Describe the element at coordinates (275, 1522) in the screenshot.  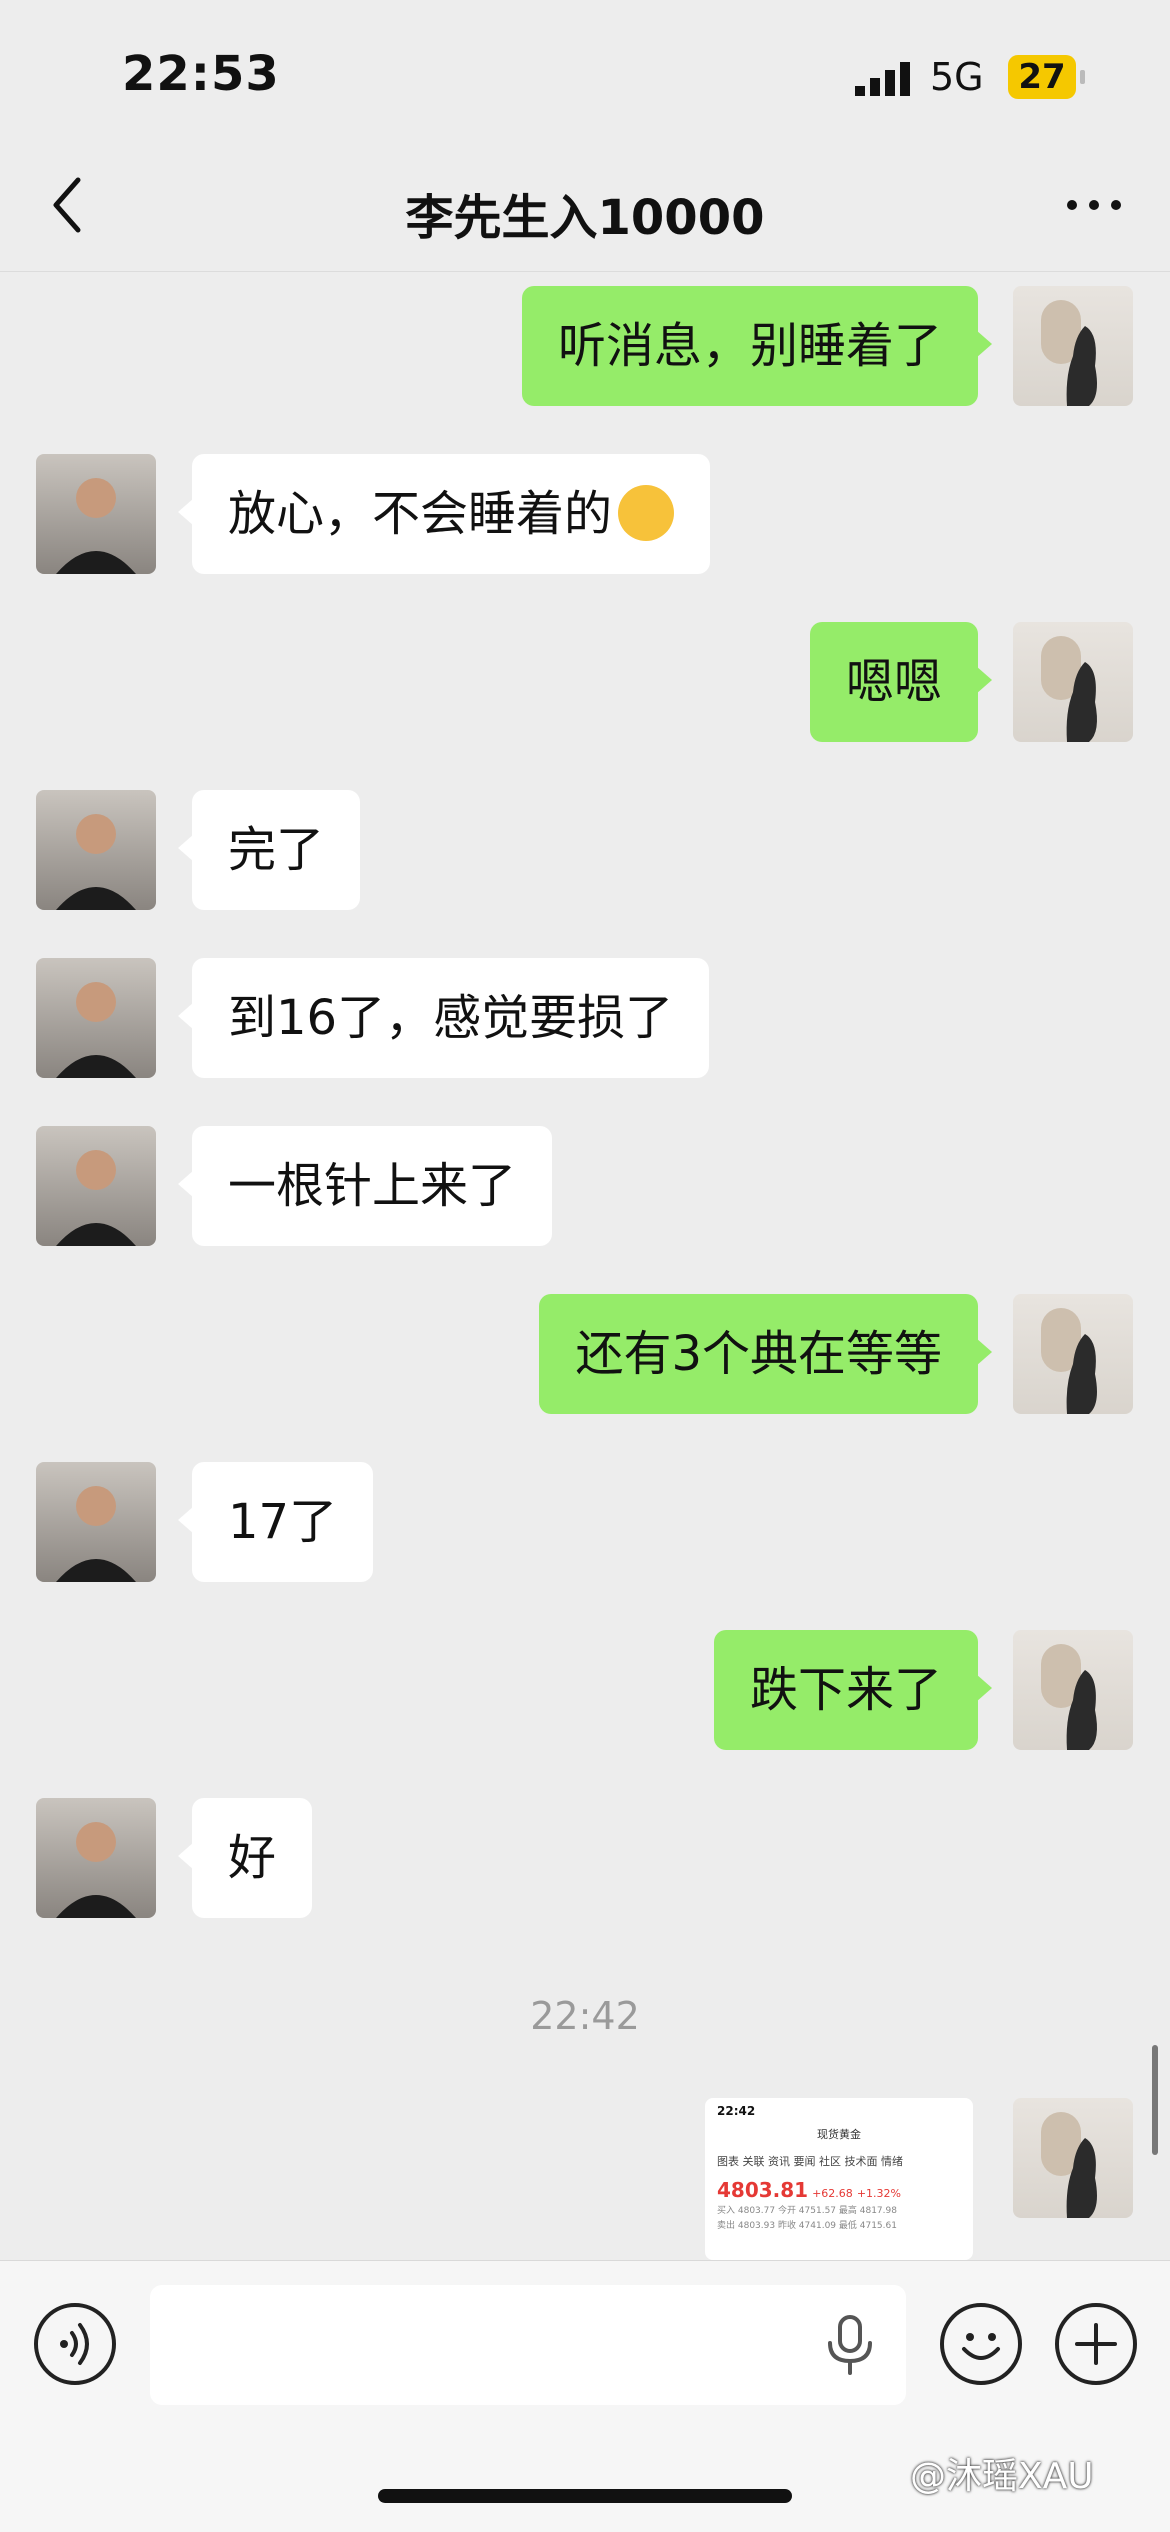
I see `message-bubble: 17了` at that location.